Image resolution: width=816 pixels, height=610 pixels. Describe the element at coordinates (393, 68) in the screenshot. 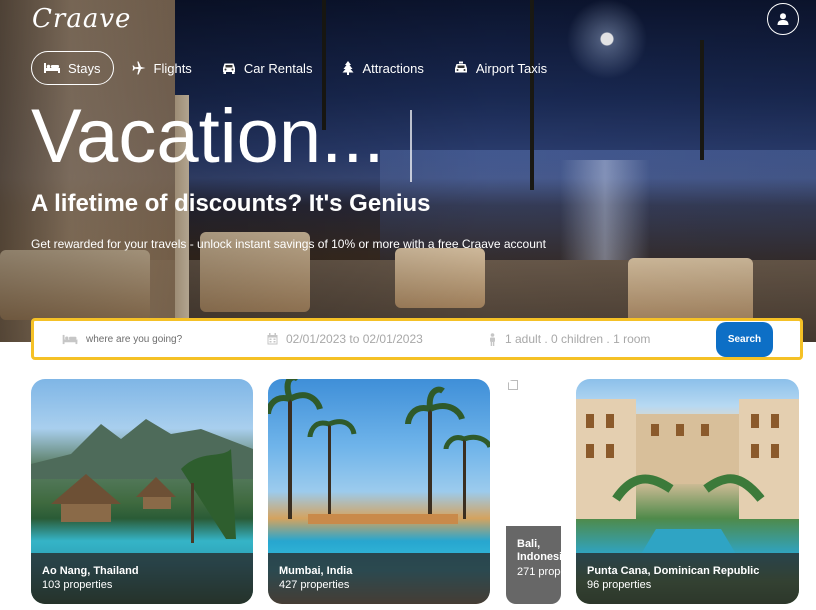

I see `nav-label: Attractions` at that location.